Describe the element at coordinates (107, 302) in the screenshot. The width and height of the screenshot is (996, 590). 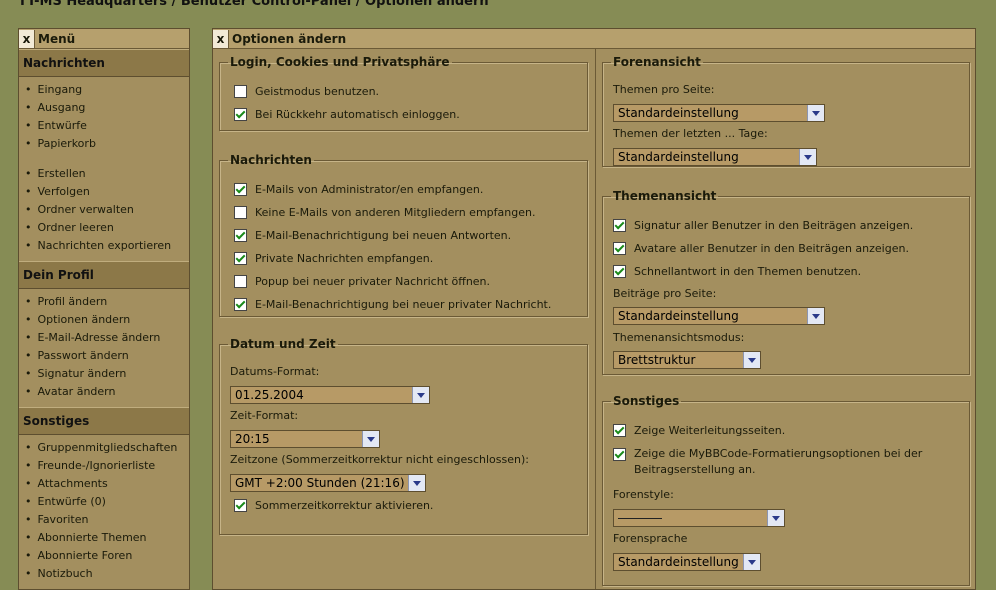
I see `menu-item-profil-aendern: Profil ändern` at that location.